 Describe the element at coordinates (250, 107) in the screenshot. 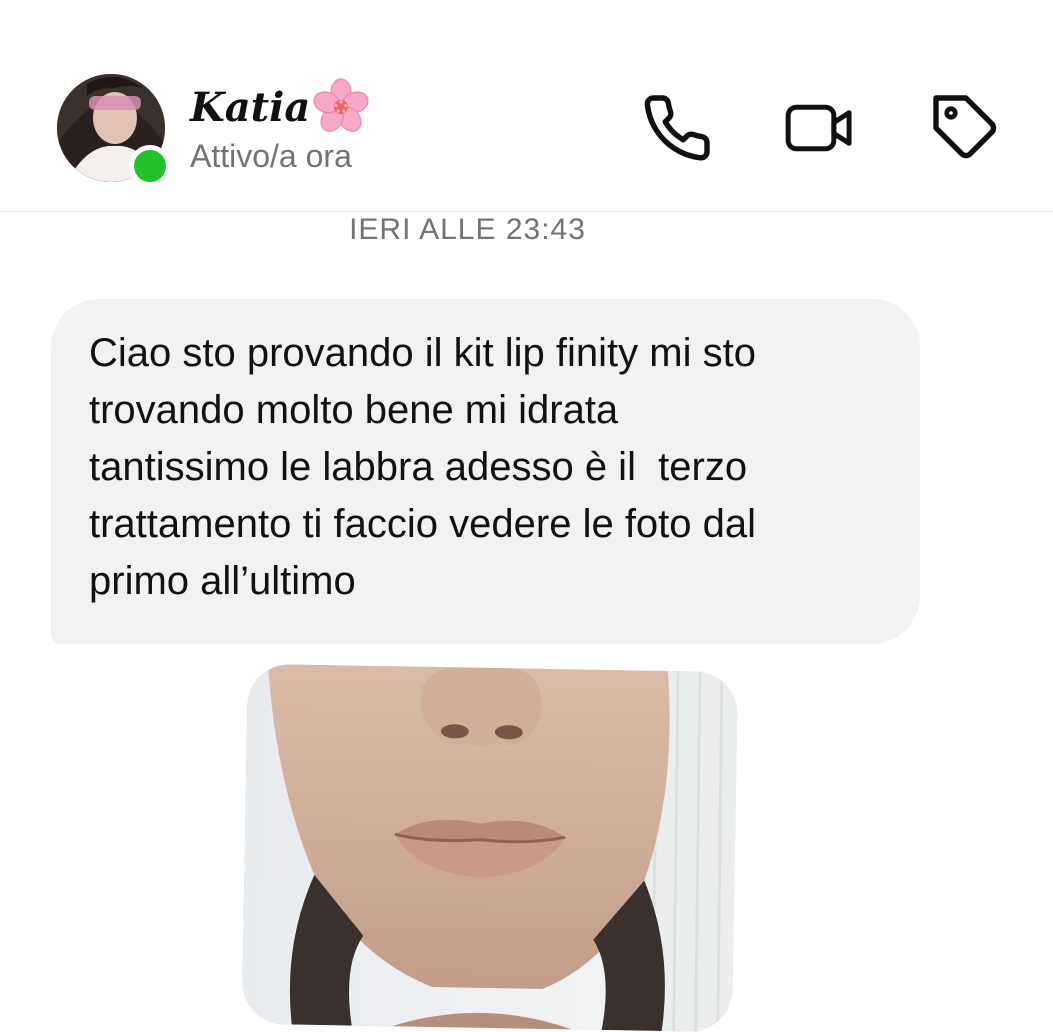

I see `contact-name: Katia` at that location.